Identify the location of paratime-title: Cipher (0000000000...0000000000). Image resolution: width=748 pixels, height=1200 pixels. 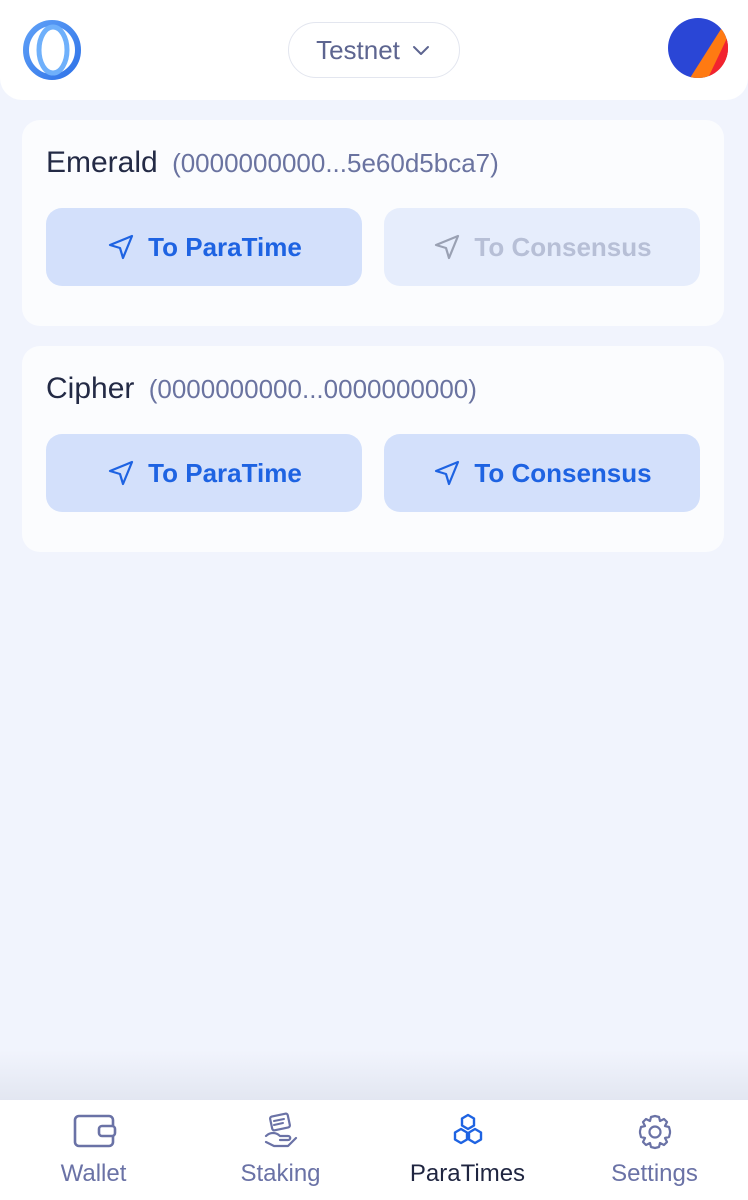
(261, 389).